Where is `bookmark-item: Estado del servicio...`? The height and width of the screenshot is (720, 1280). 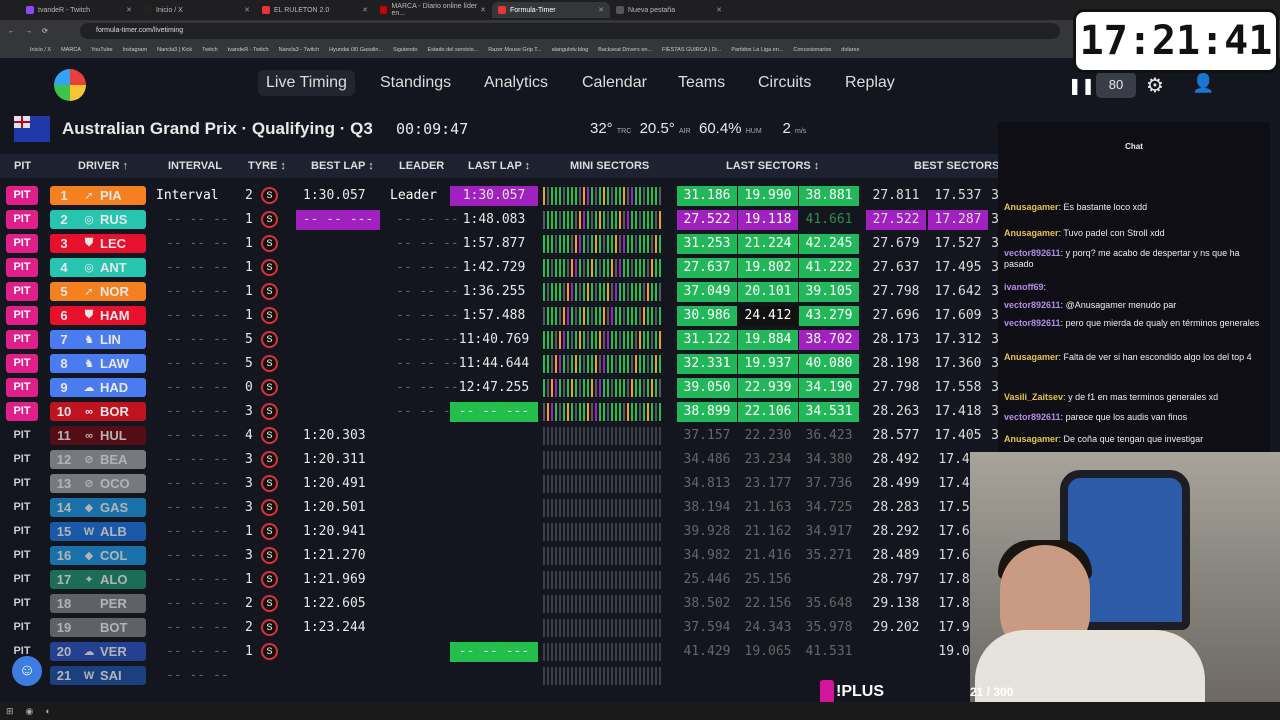
bookmark-item: Estado del servicio... is located at coordinates (452, 50).